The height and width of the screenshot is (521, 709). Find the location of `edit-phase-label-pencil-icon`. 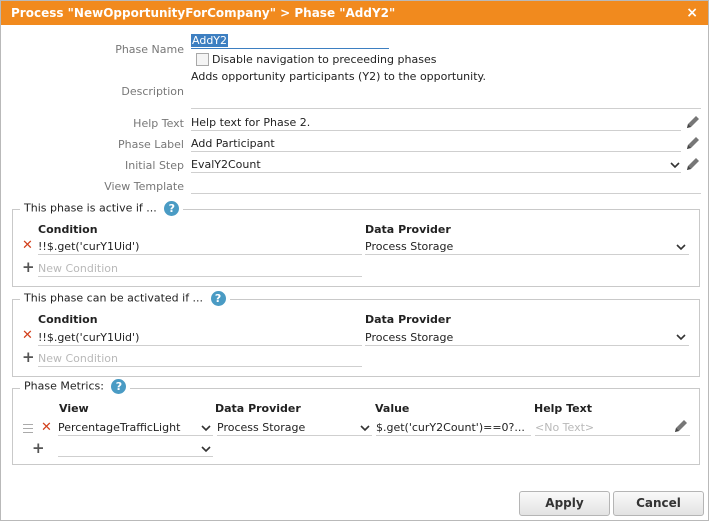

edit-phase-label-pencil-icon is located at coordinates (693, 143).